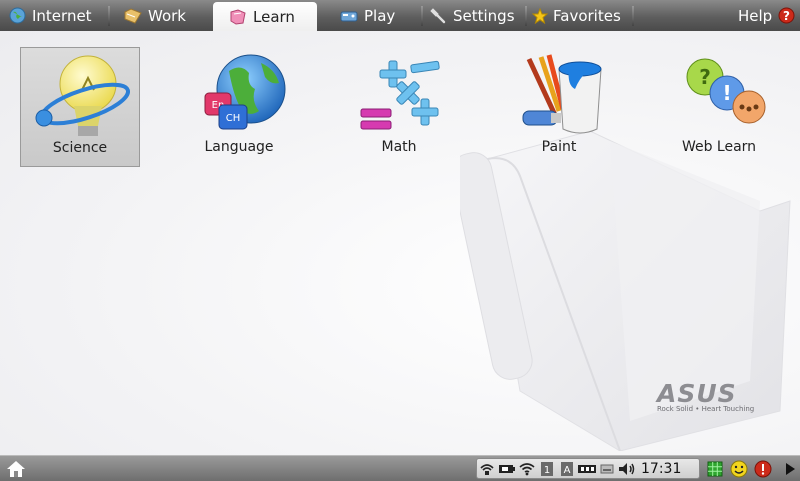  Describe the element at coordinates (380, 15) in the screenshot. I see `tab-label: Play` at that location.